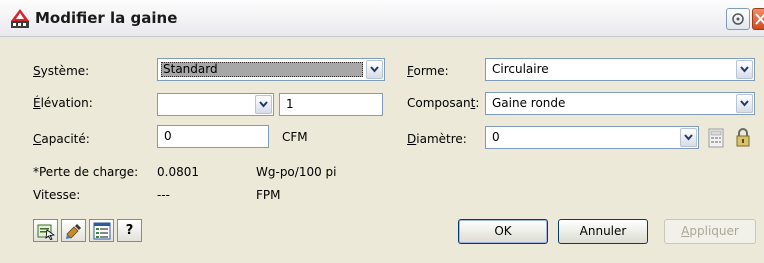  I want to click on shape-label: Forme:, so click(428, 71).